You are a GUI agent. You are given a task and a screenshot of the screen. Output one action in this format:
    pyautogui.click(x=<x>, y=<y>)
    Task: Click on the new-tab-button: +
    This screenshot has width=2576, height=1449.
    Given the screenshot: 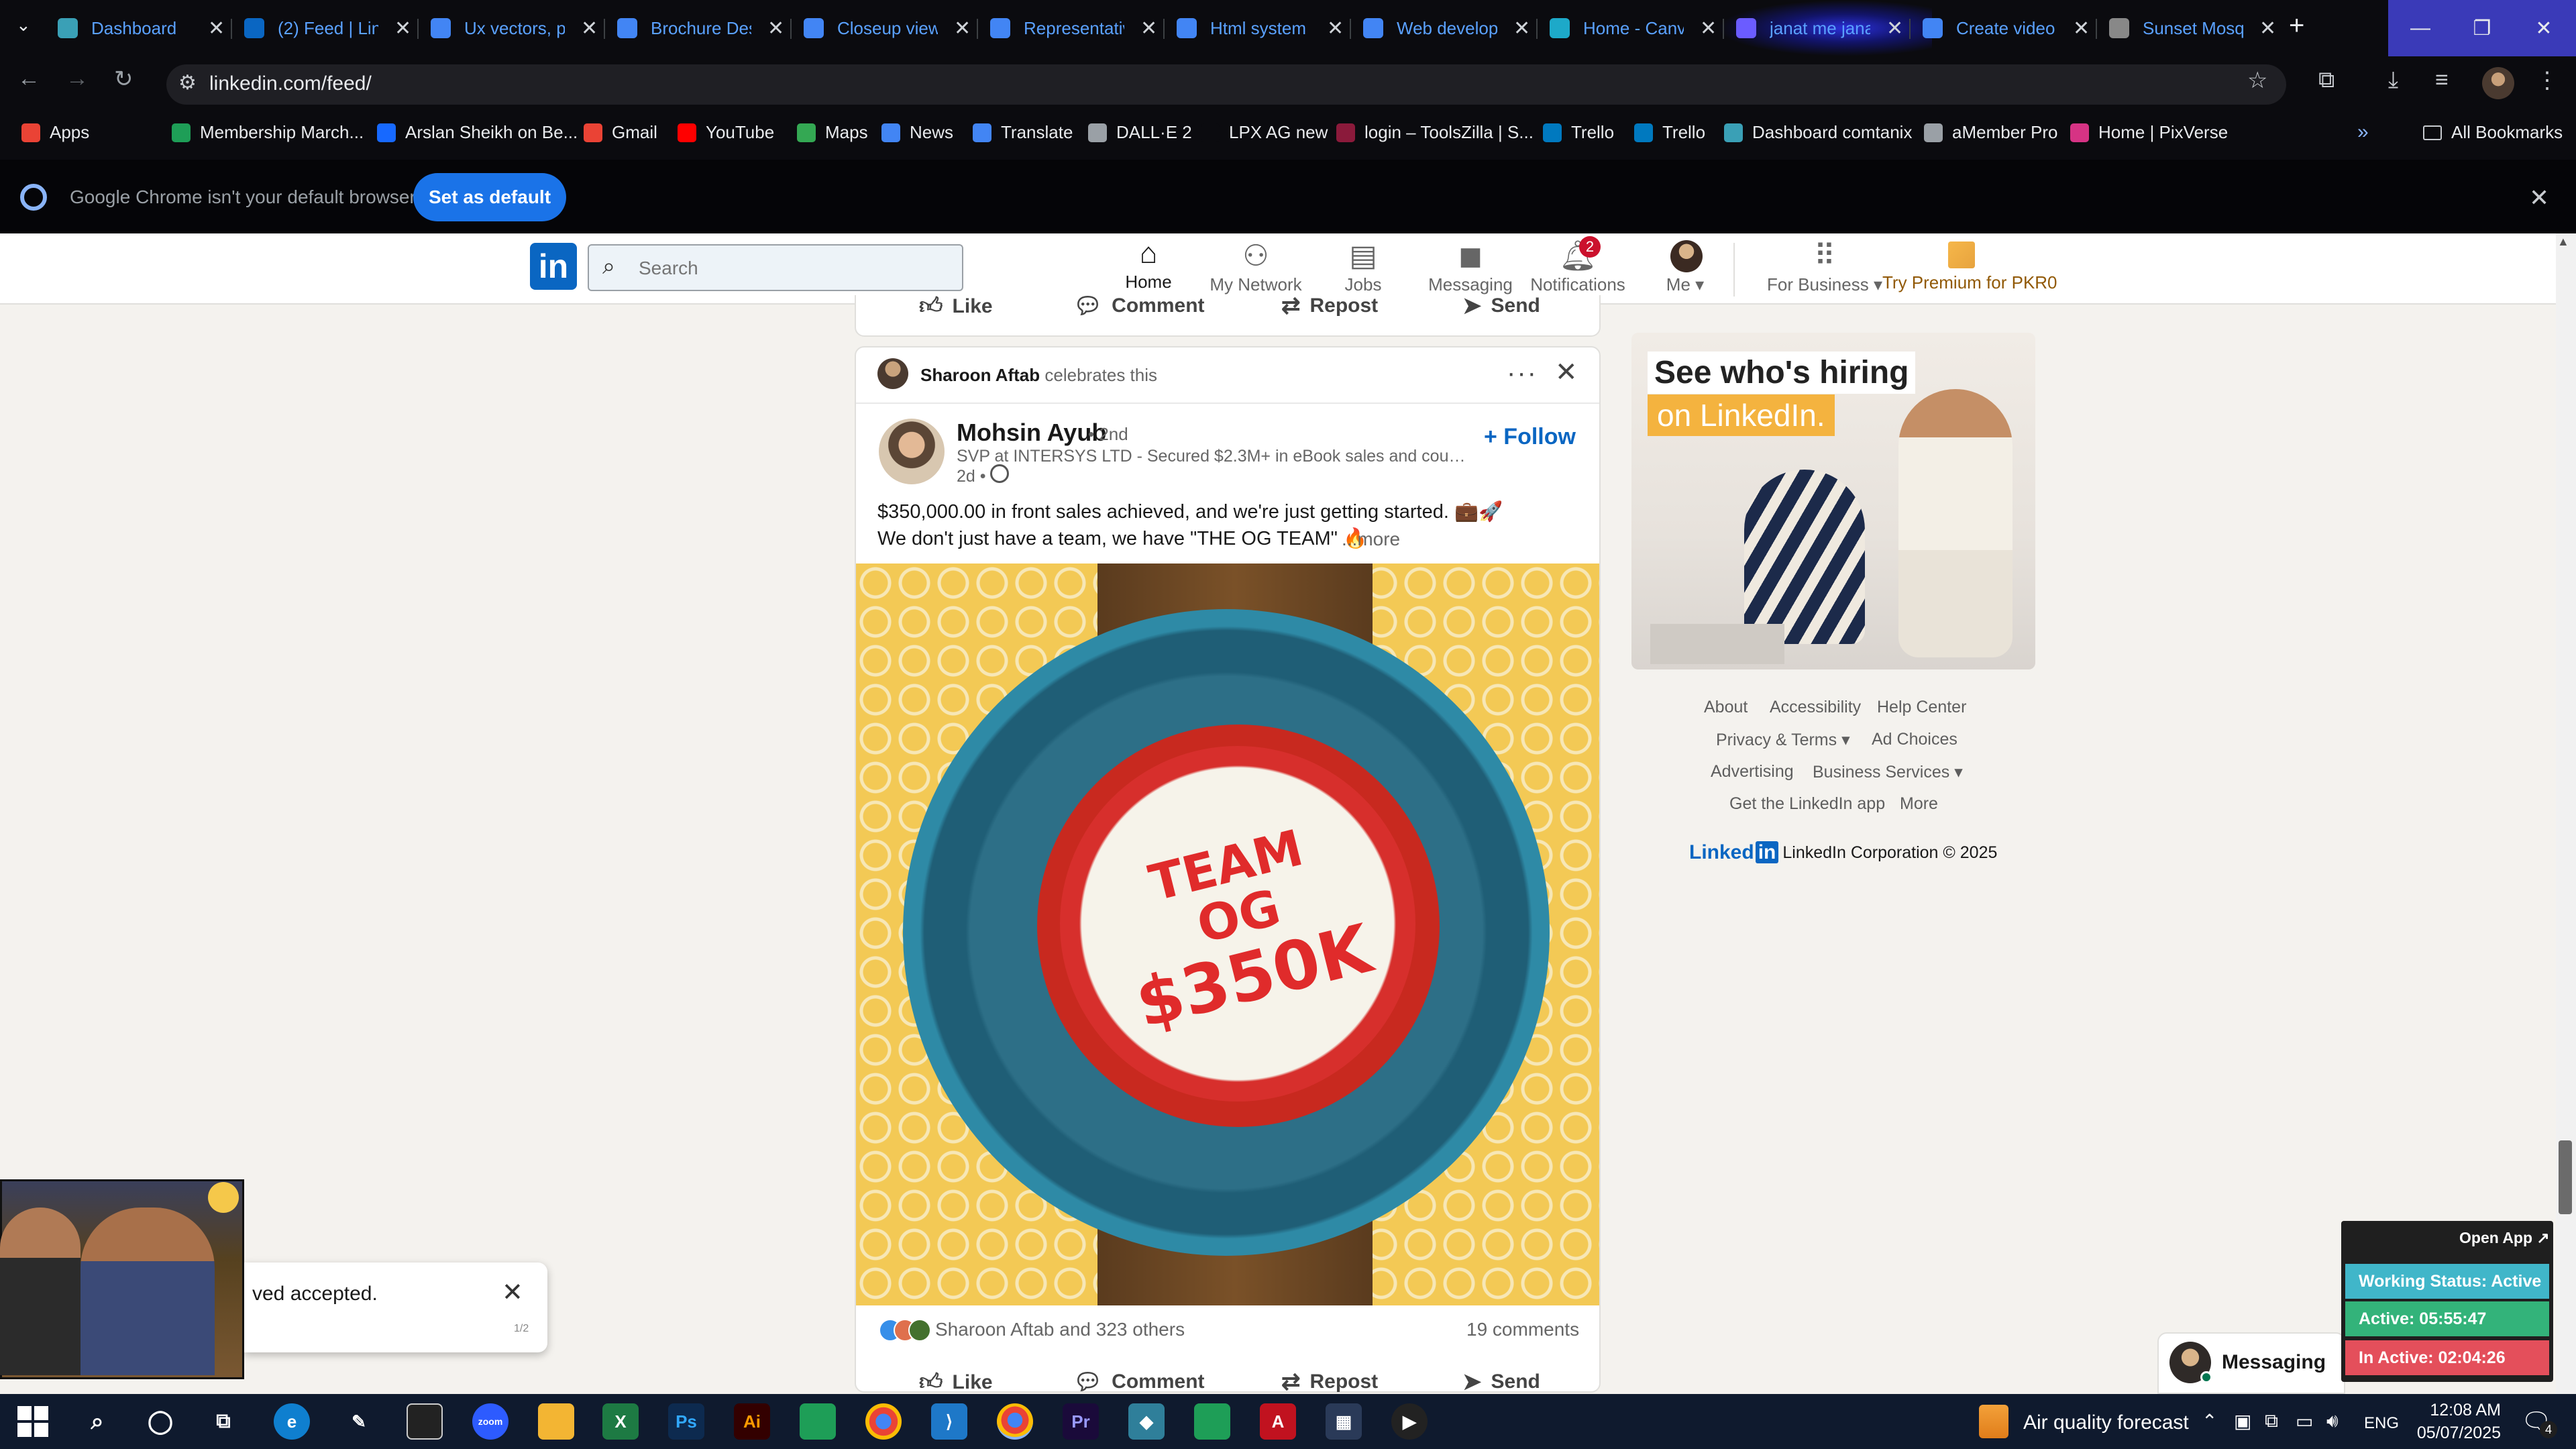 What is the action you would take?
    pyautogui.click(x=2296, y=26)
    